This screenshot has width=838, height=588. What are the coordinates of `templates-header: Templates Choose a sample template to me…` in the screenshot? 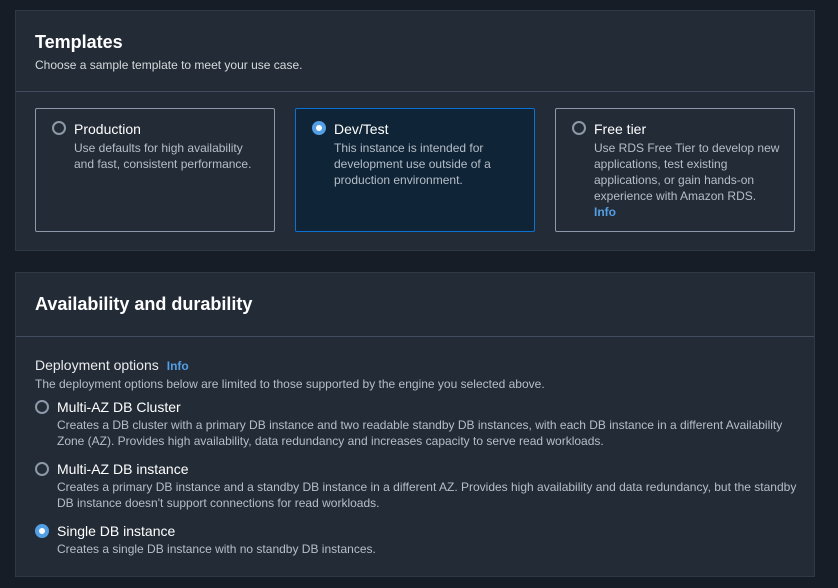 It's located at (415, 42).